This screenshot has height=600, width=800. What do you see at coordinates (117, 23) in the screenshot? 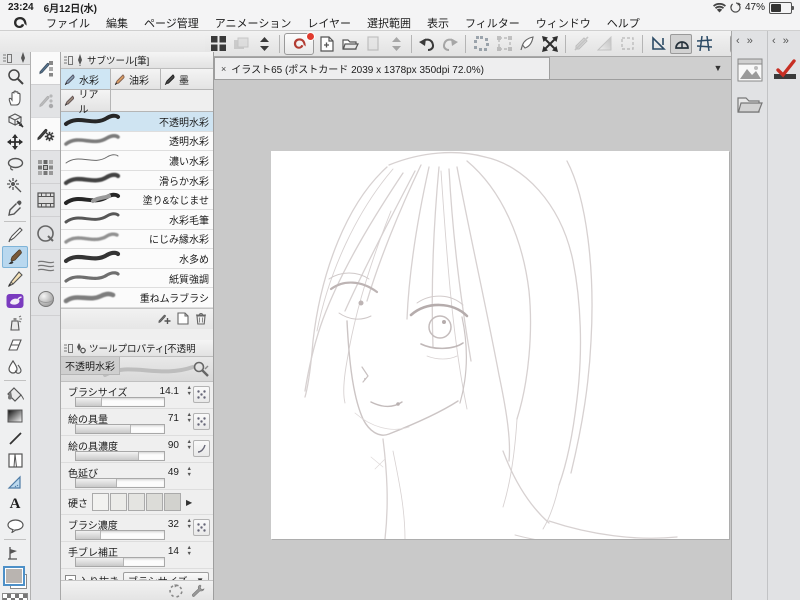
I see `menu-edit: 編集` at bounding box center [117, 23].